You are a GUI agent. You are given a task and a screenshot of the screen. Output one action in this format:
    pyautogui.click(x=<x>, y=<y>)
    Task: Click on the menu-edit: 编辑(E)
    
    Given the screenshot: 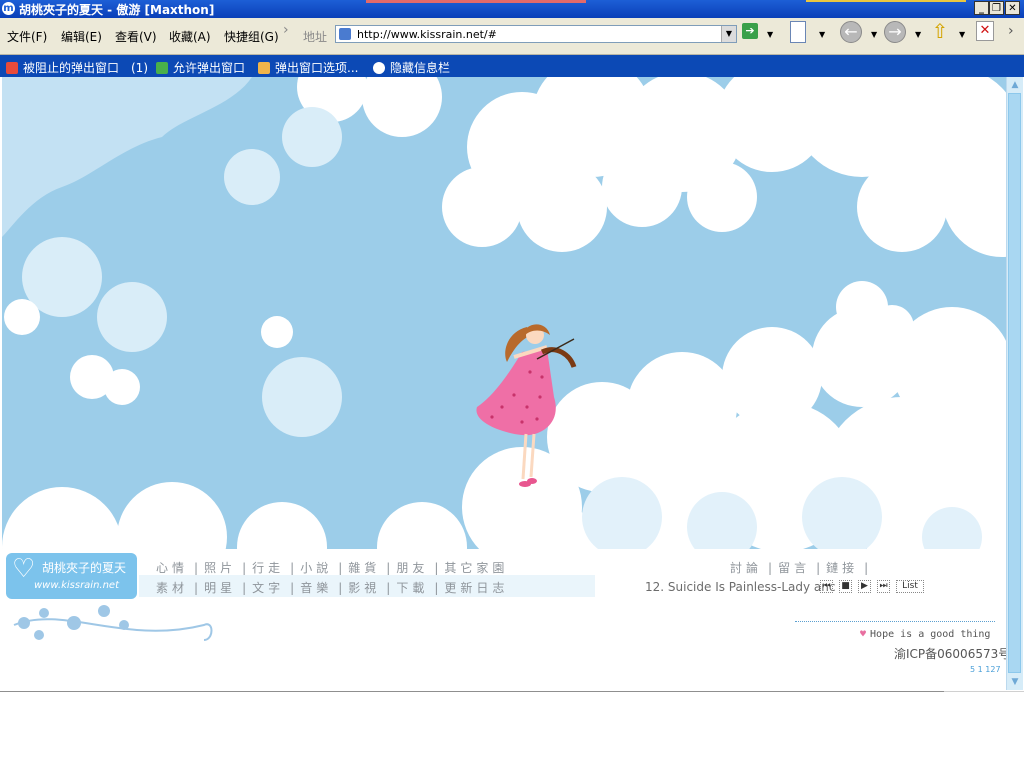 What is the action you would take?
    pyautogui.click(x=81, y=36)
    